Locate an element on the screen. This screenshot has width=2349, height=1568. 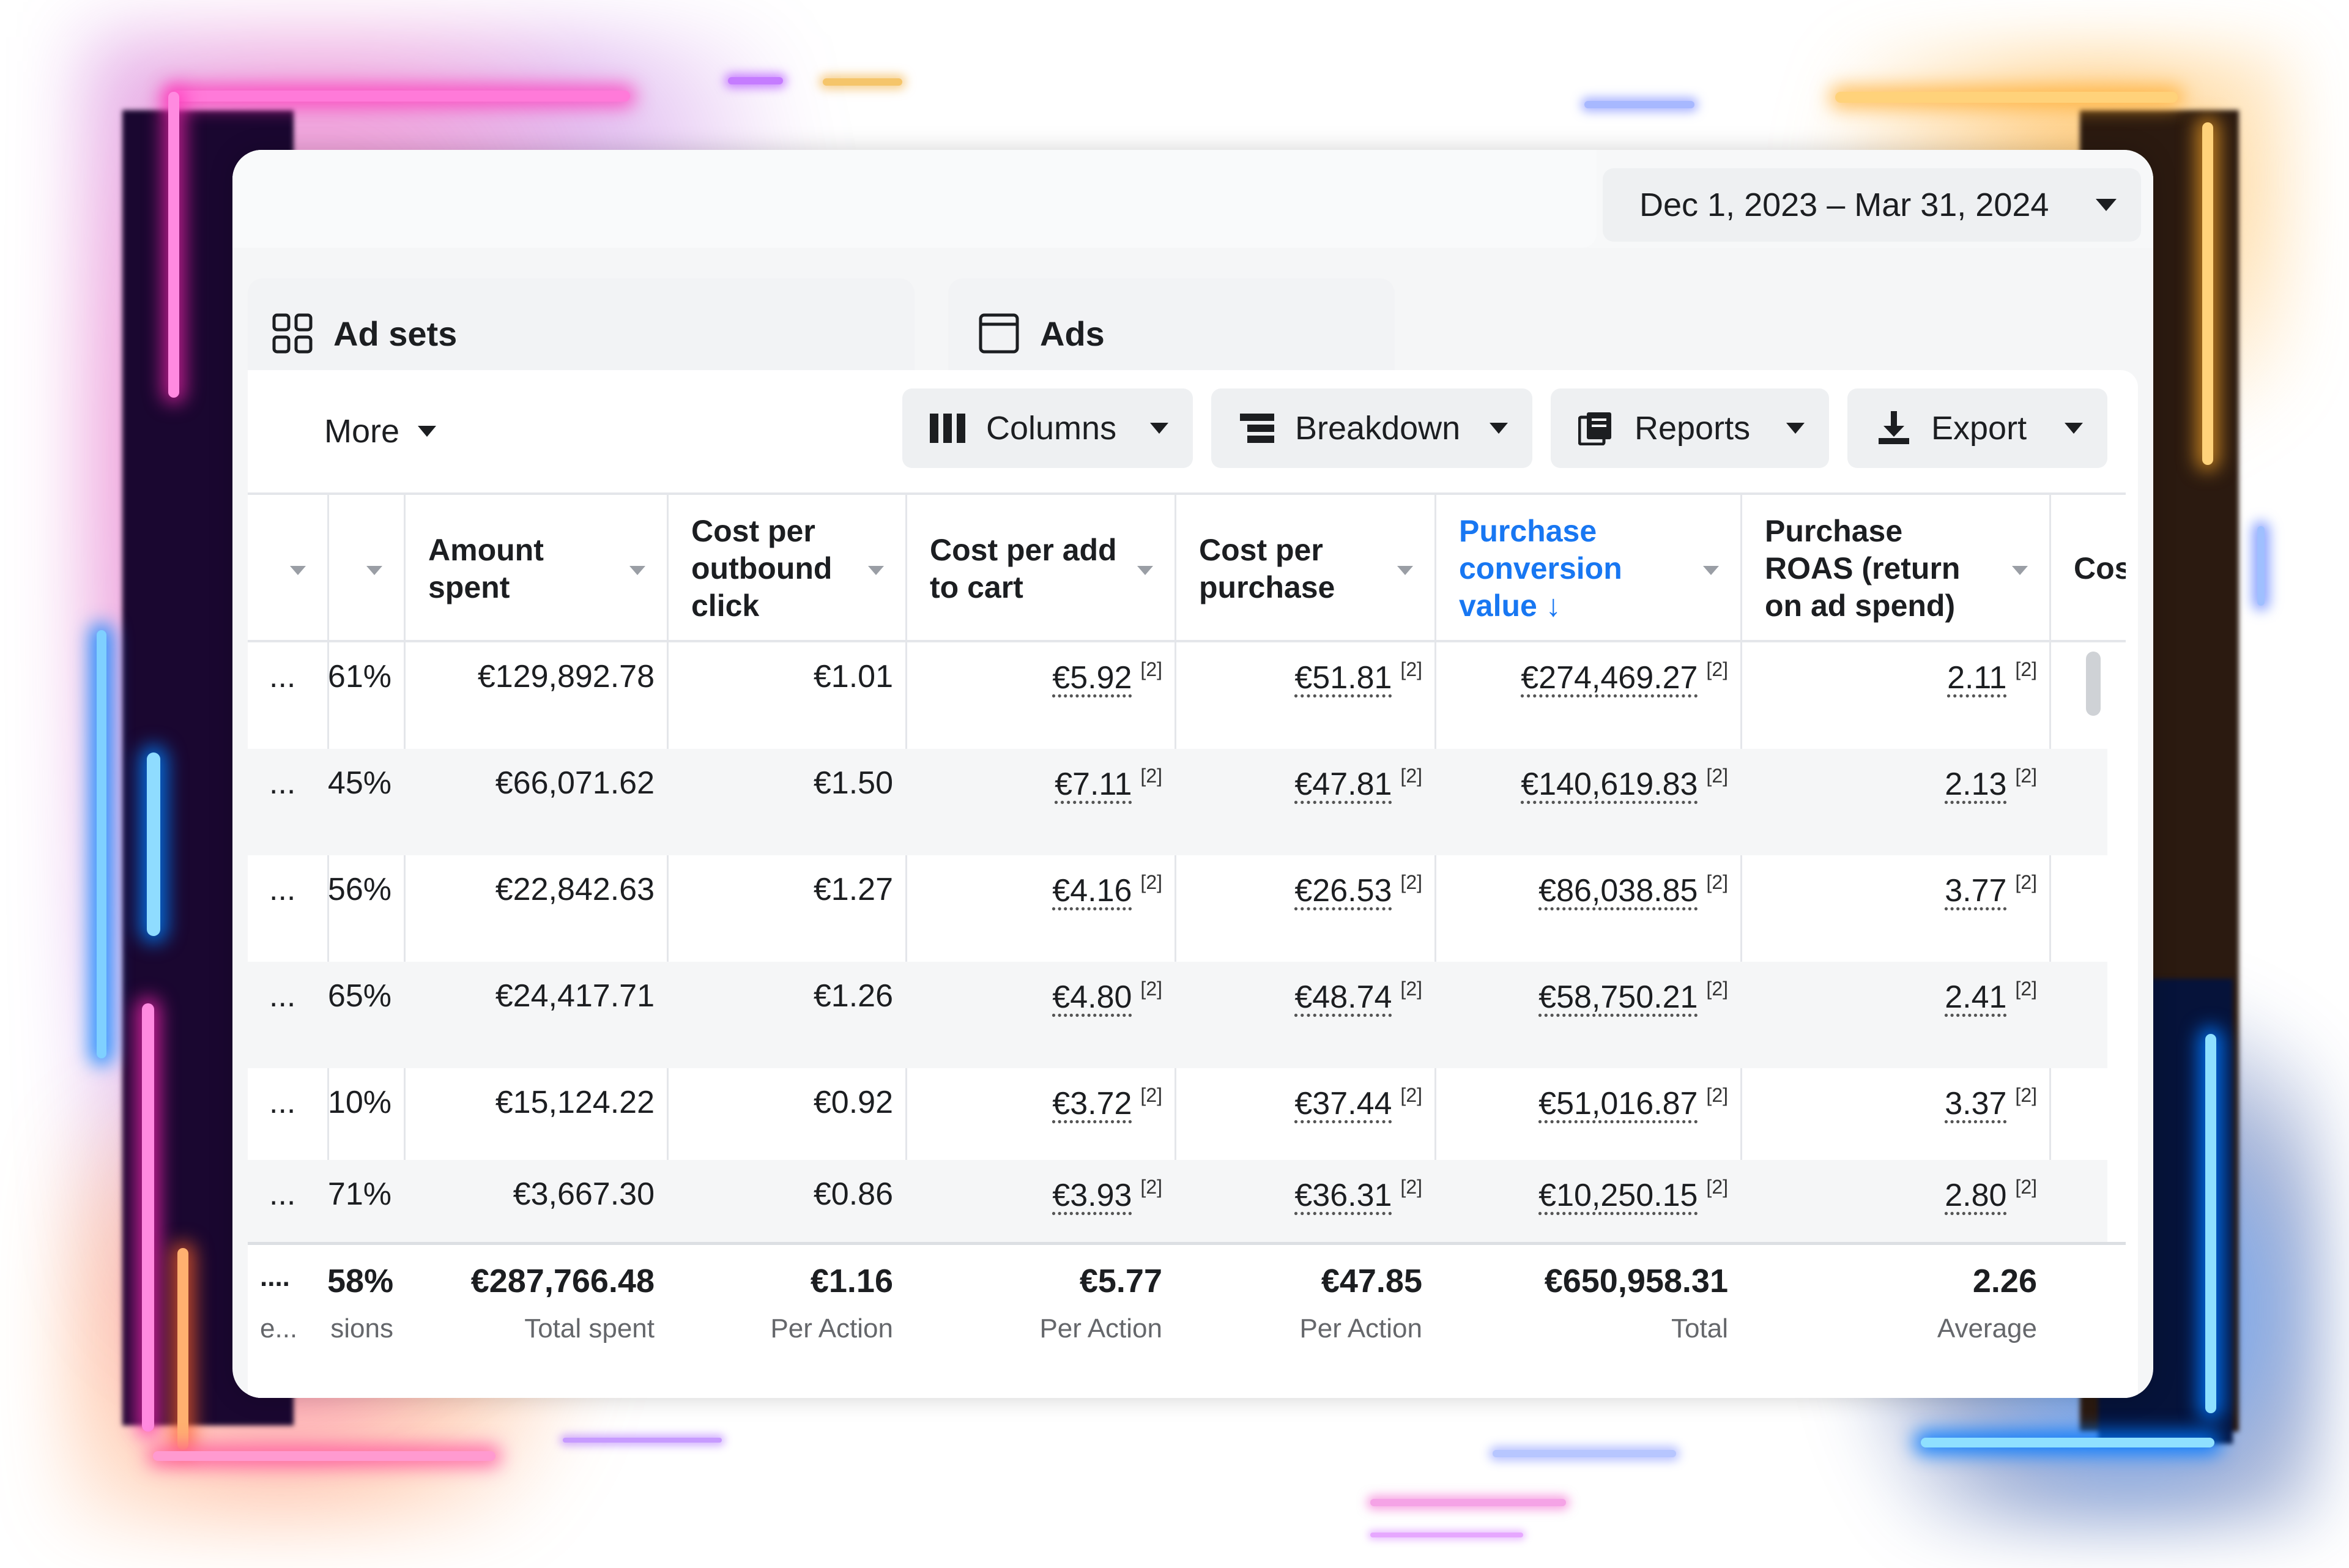
top-bar-blank is located at coordinates (914, 199).